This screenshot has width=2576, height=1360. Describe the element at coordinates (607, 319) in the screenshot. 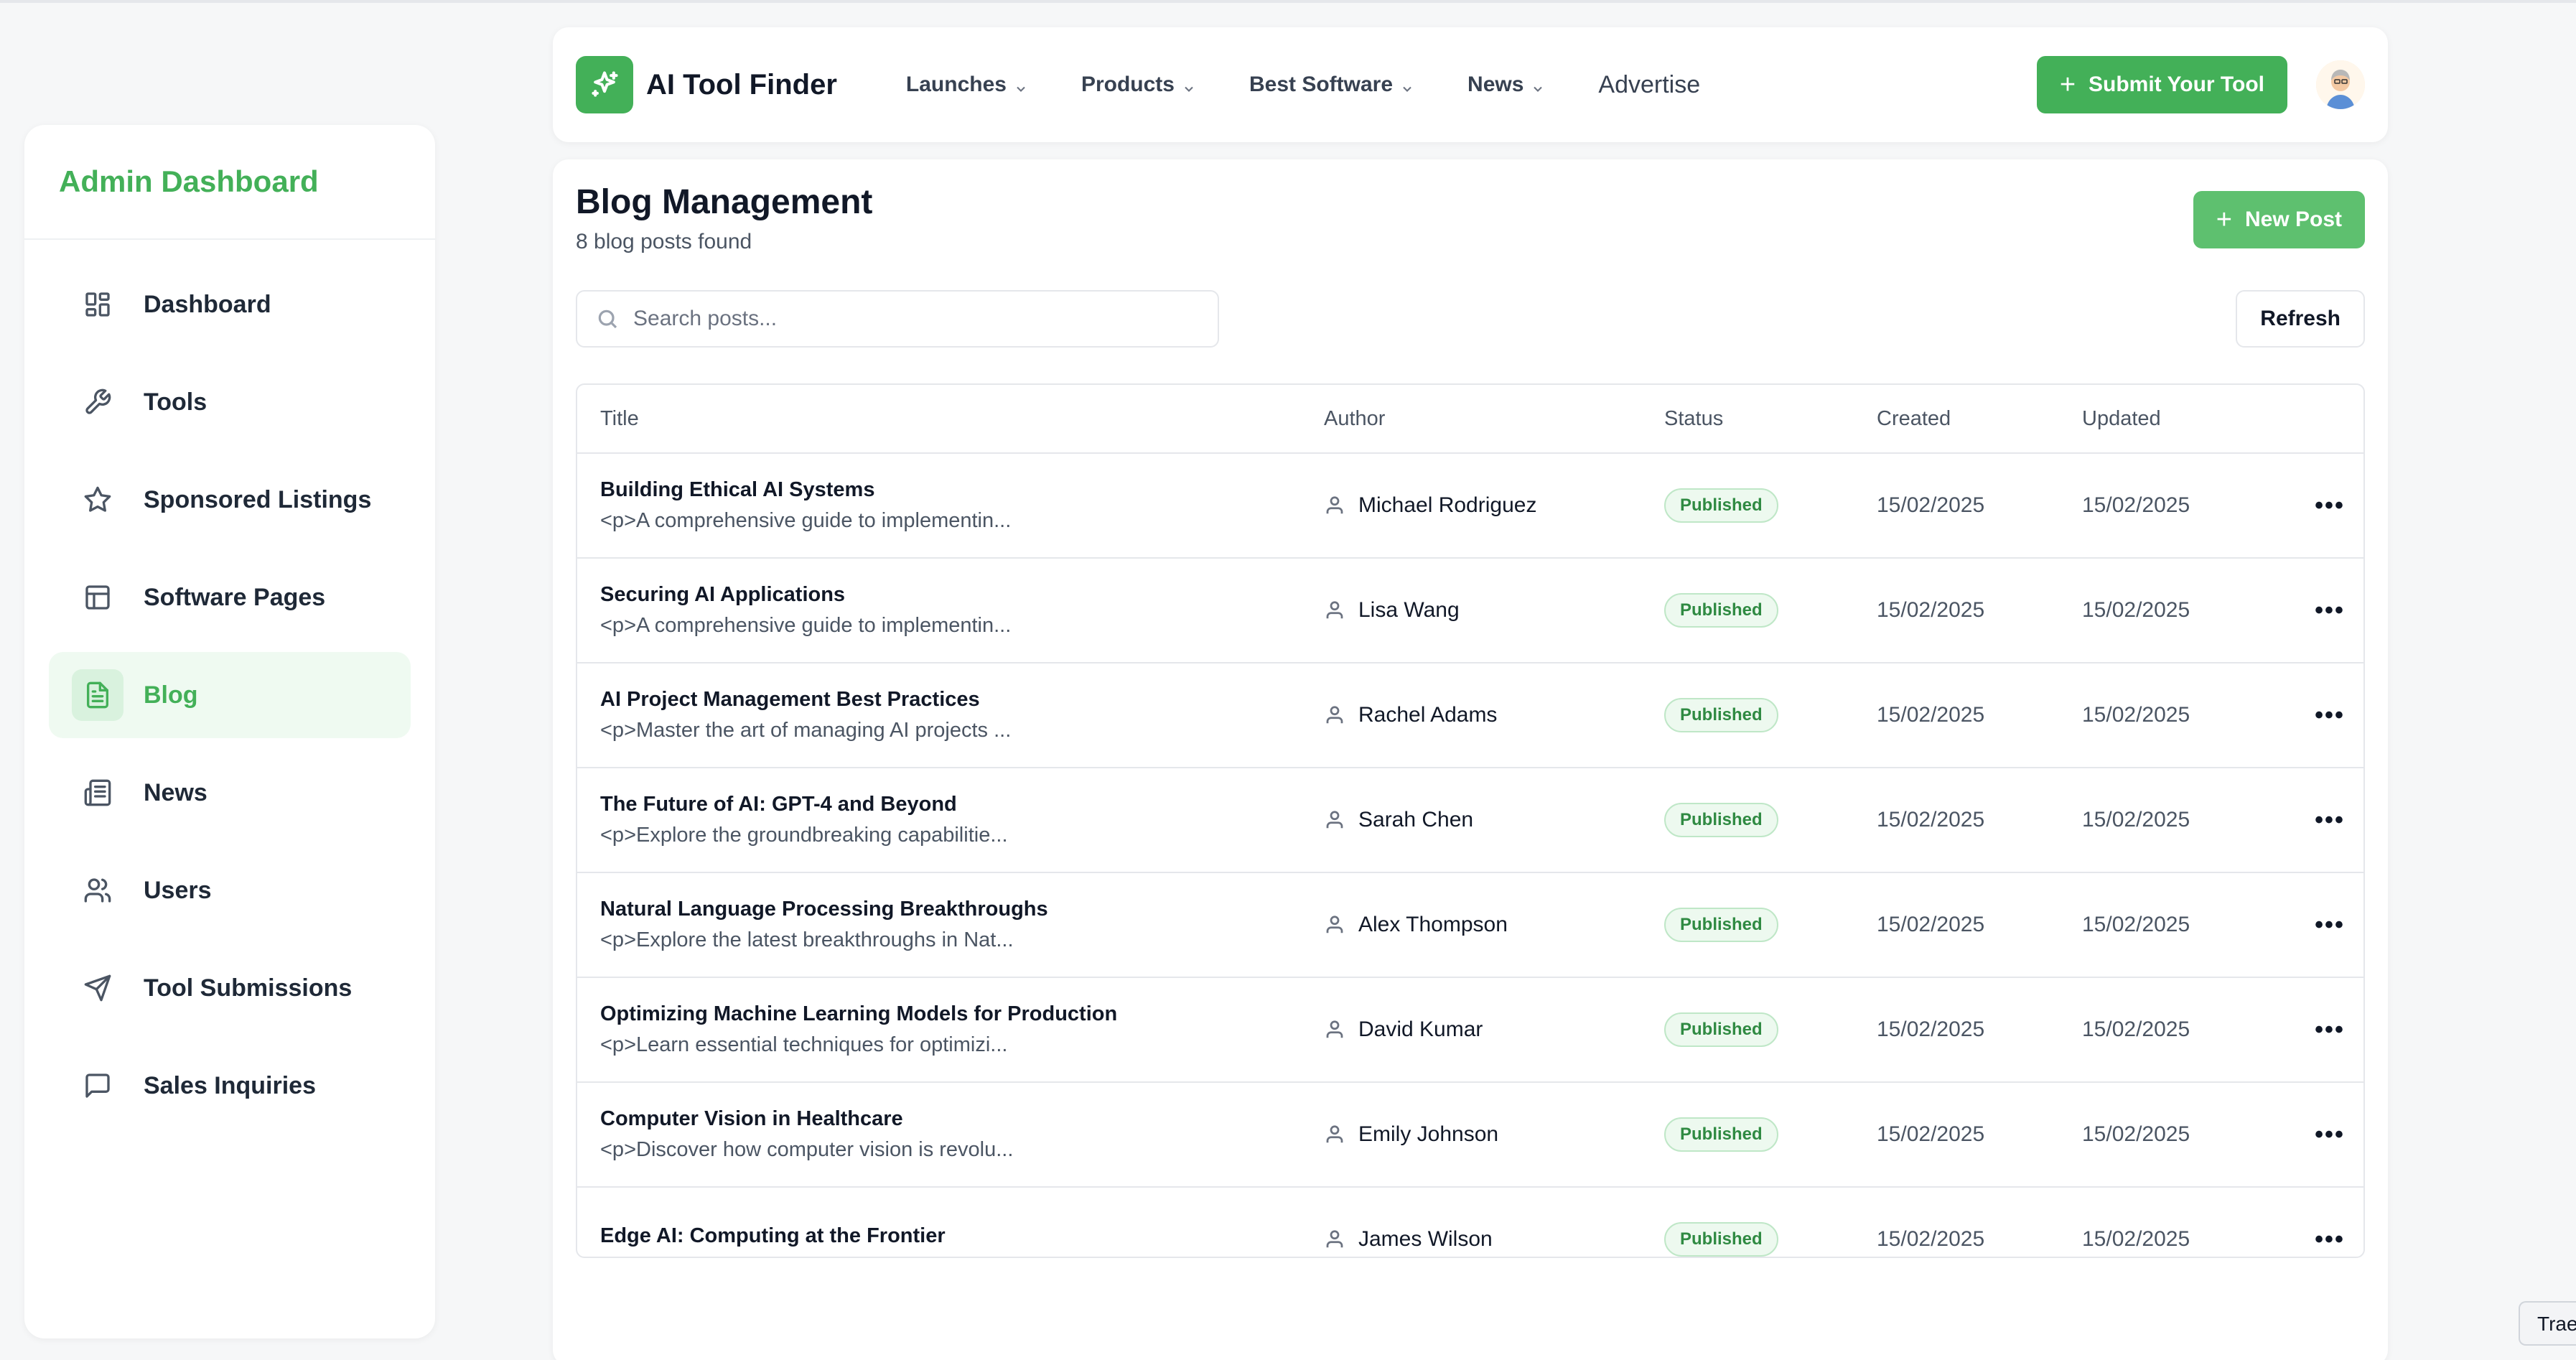

I see `search-icon` at that location.